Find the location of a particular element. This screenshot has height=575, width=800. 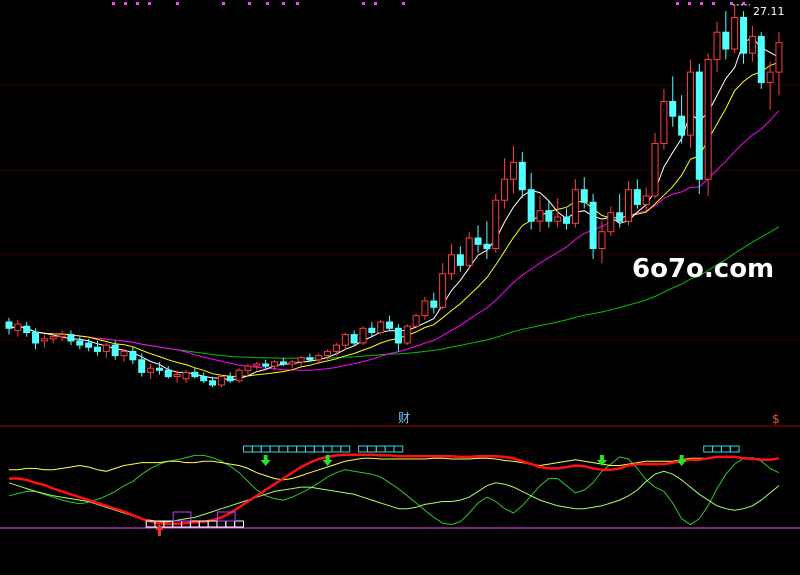

indicator-lightgreen-line is located at coordinates (394, 496).